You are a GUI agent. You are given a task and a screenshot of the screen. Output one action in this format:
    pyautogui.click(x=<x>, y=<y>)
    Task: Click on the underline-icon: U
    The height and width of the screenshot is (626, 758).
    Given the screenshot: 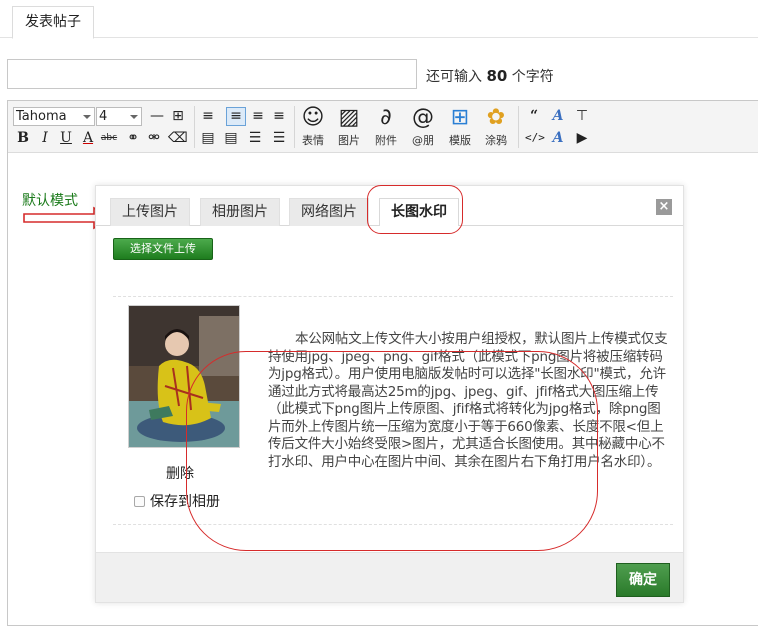 What is the action you would take?
    pyautogui.click(x=66, y=138)
    